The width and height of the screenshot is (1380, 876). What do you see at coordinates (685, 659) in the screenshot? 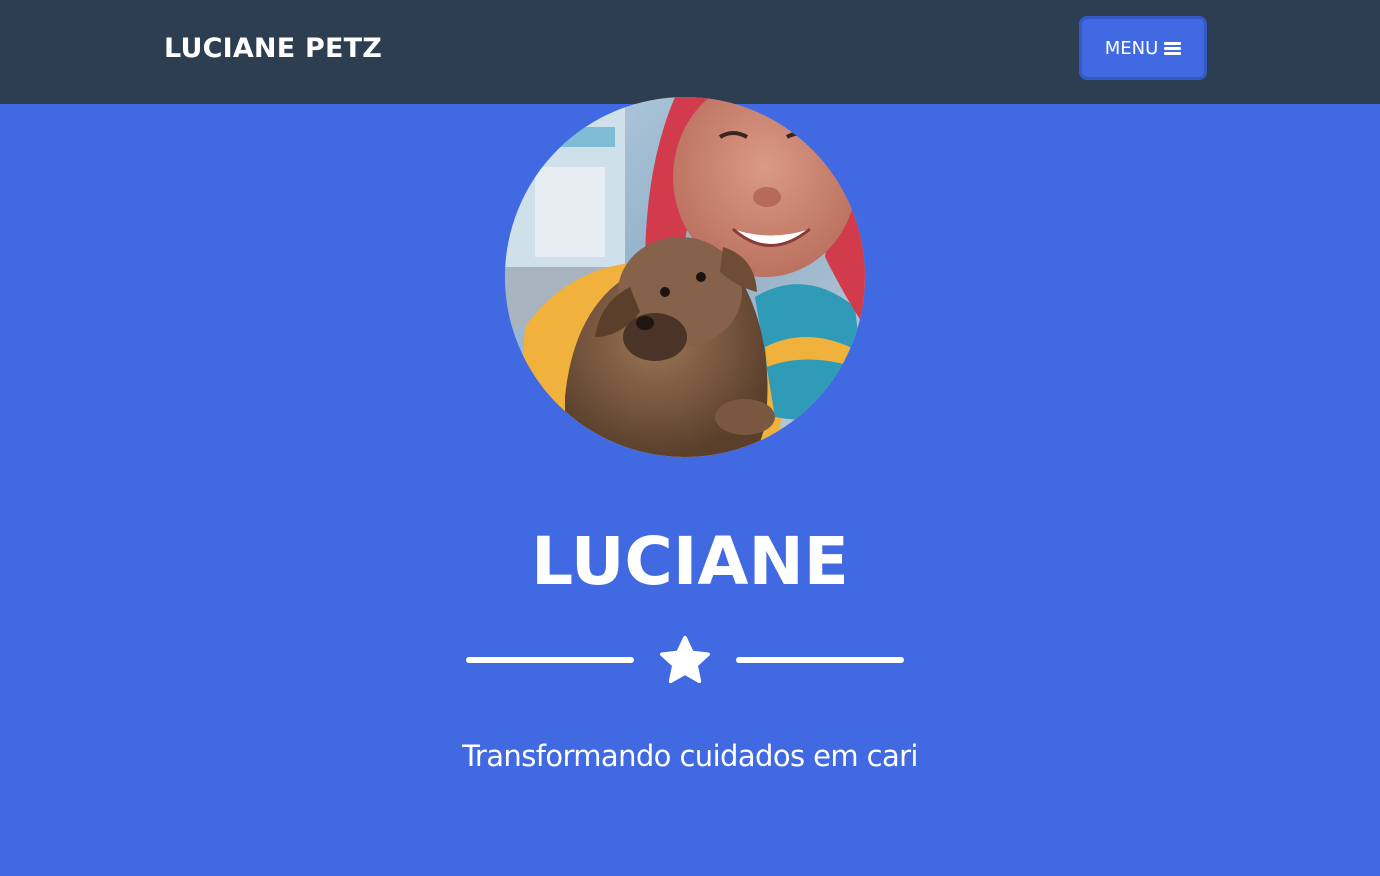
I see `star-icon` at bounding box center [685, 659].